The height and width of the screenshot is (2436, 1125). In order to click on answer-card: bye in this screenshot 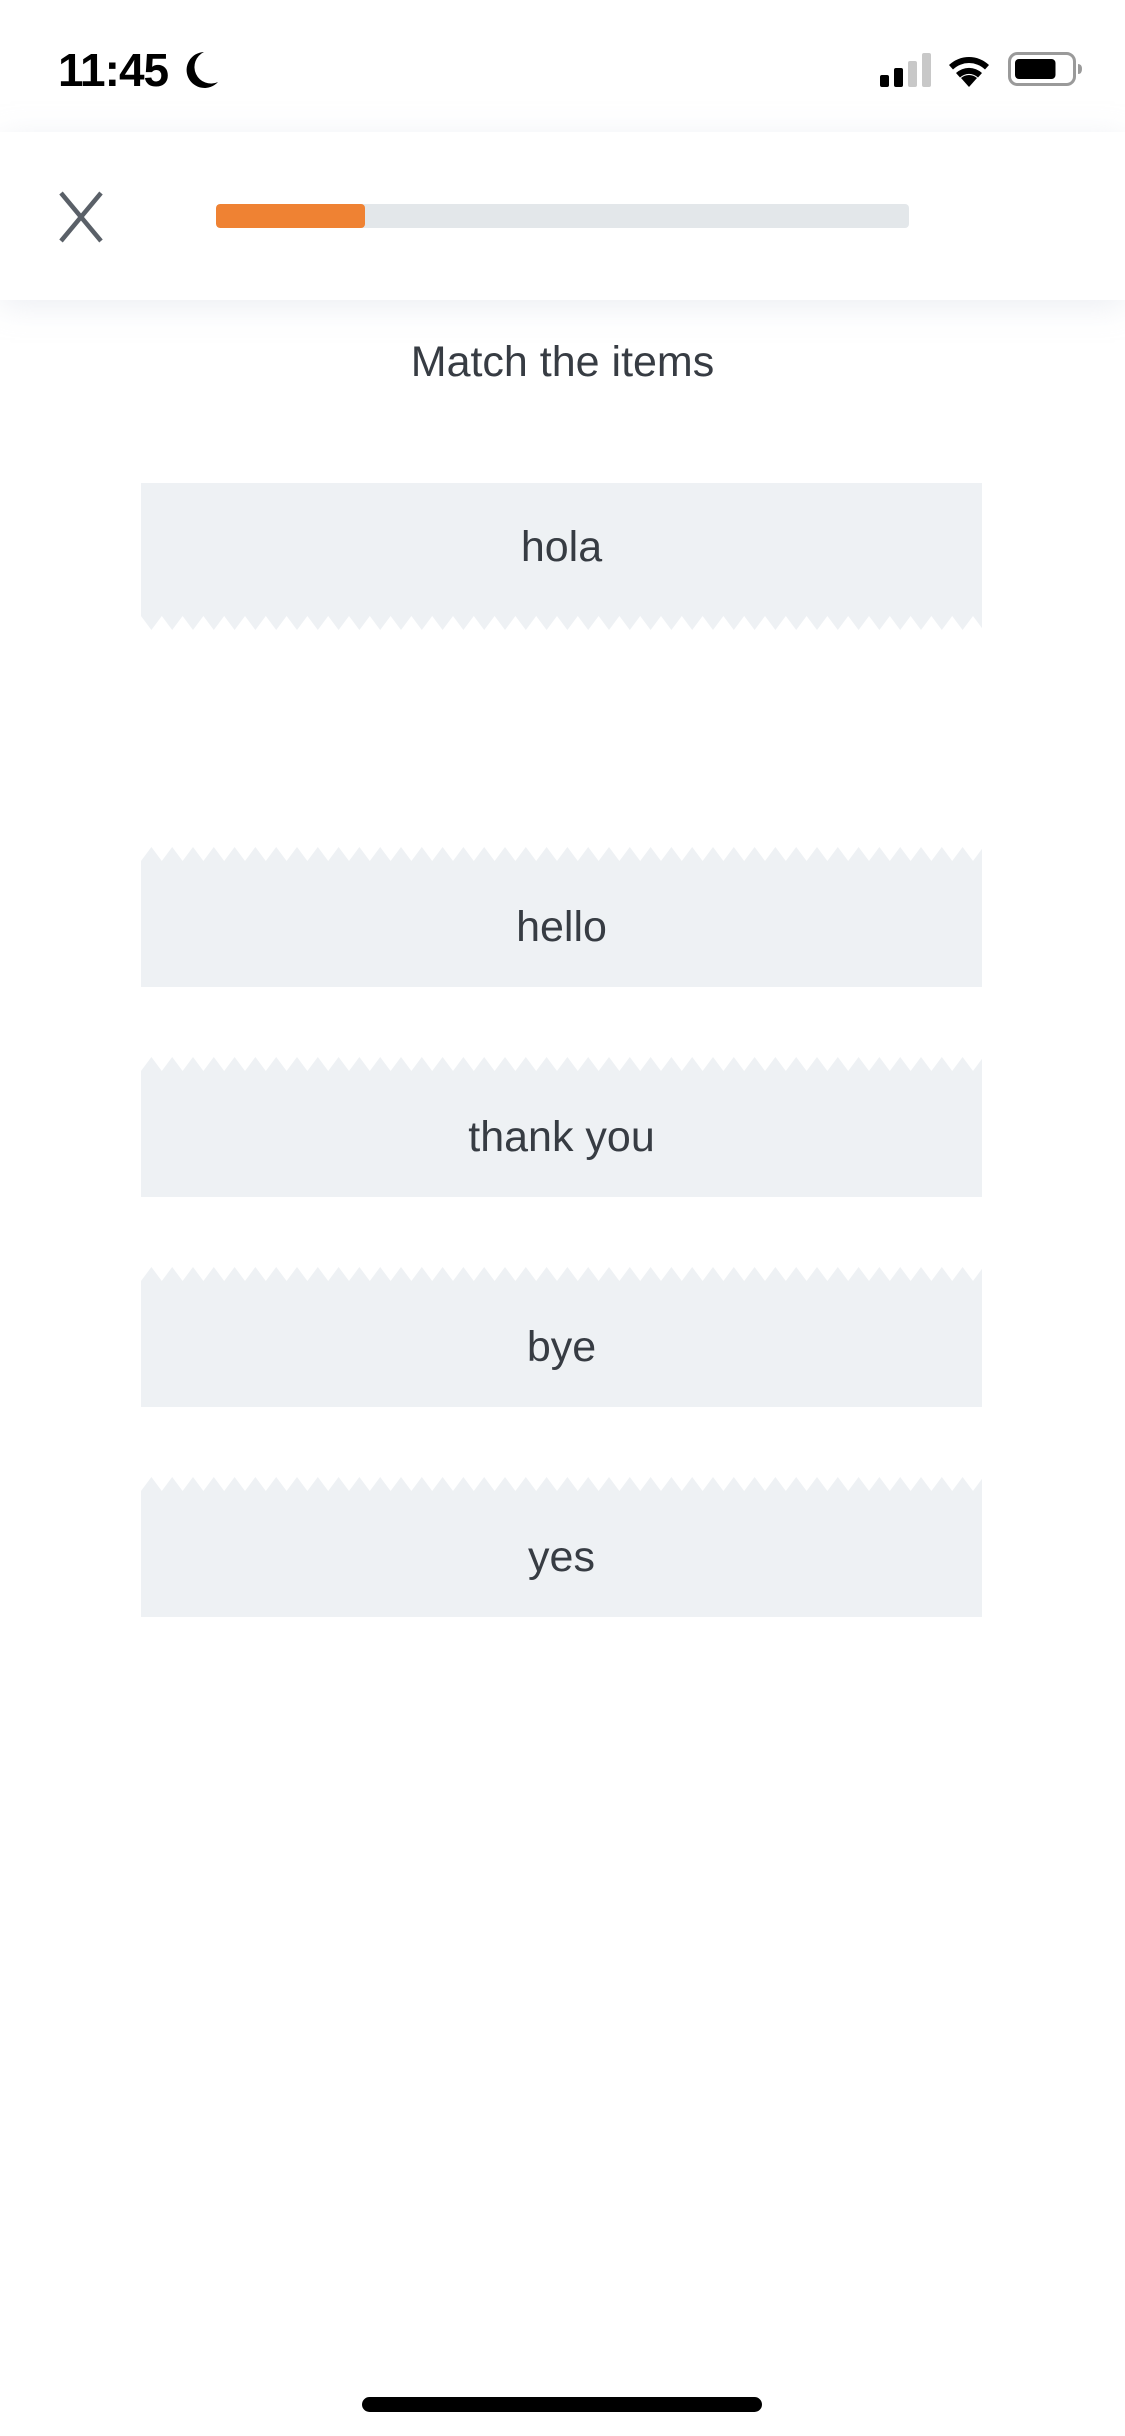, I will do `click(561, 1337)`.